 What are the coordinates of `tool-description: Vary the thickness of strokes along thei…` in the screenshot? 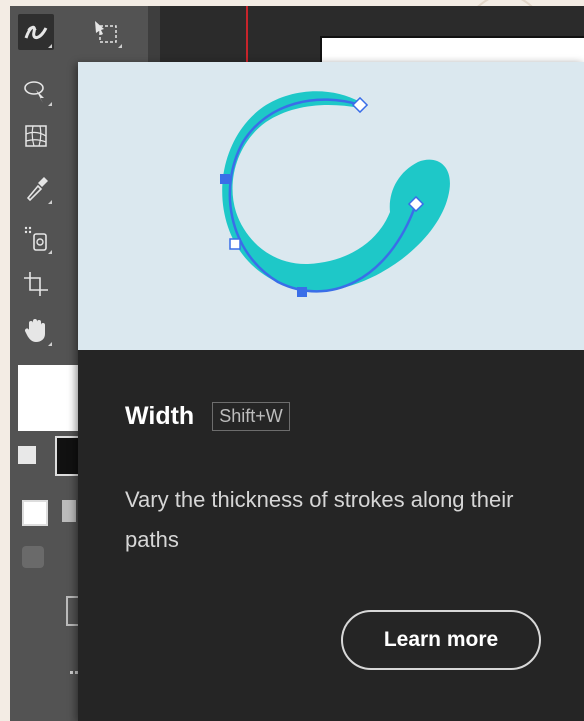 It's located at (319, 519).